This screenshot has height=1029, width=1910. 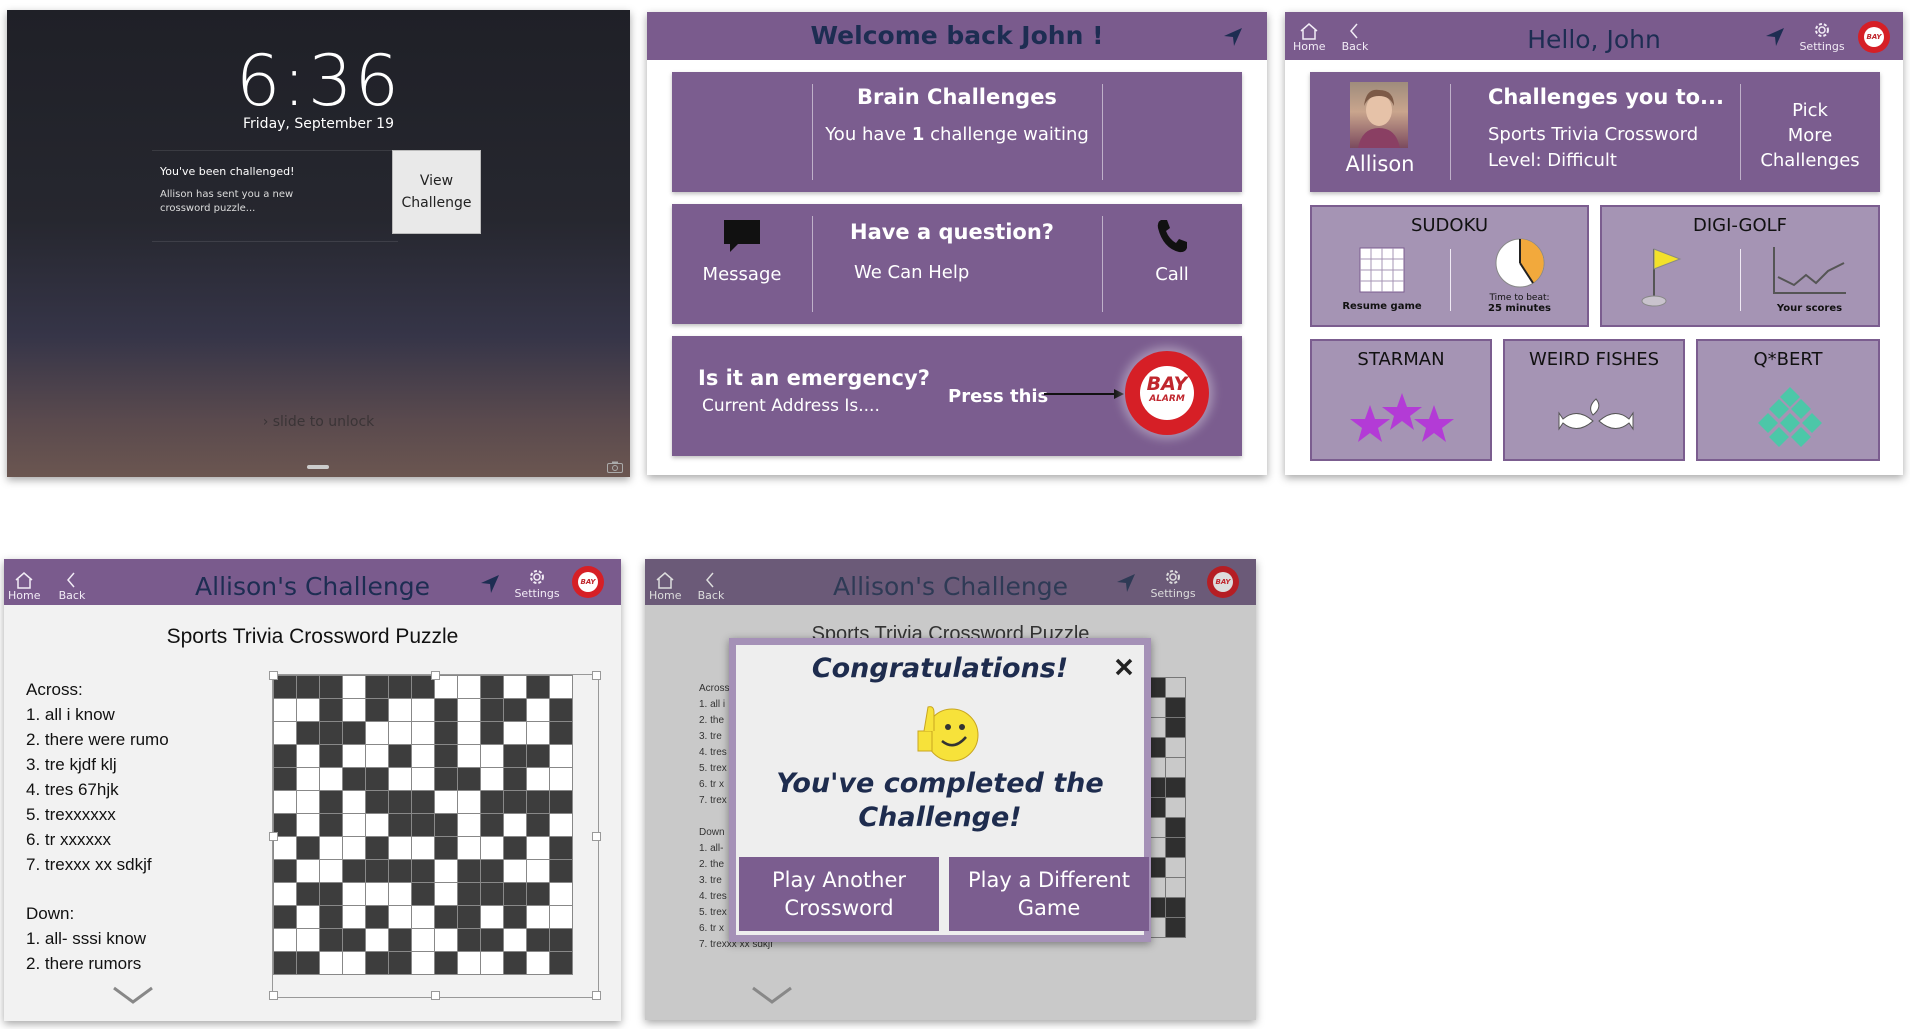 I want to click on clue-item: 5. trexxxxxx, so click(x=97, y=814).